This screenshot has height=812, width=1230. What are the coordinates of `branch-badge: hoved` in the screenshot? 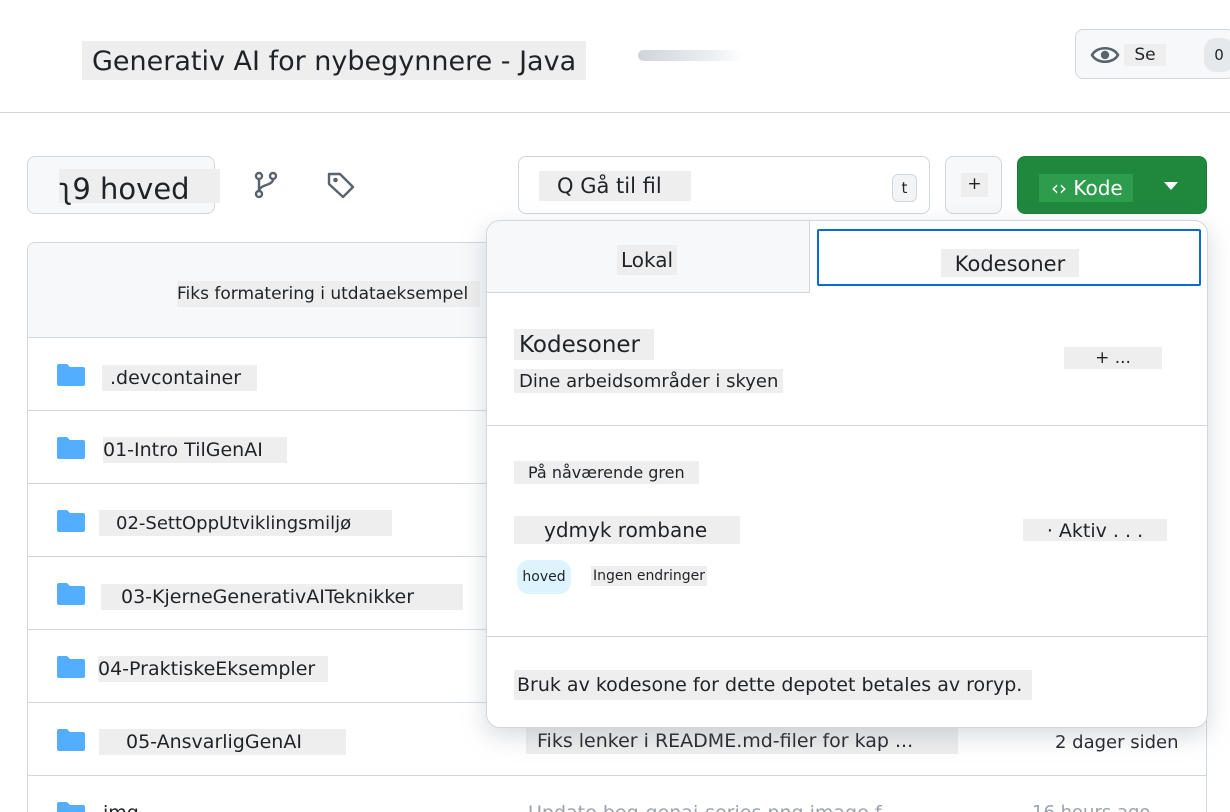 It's located at (544, 577).